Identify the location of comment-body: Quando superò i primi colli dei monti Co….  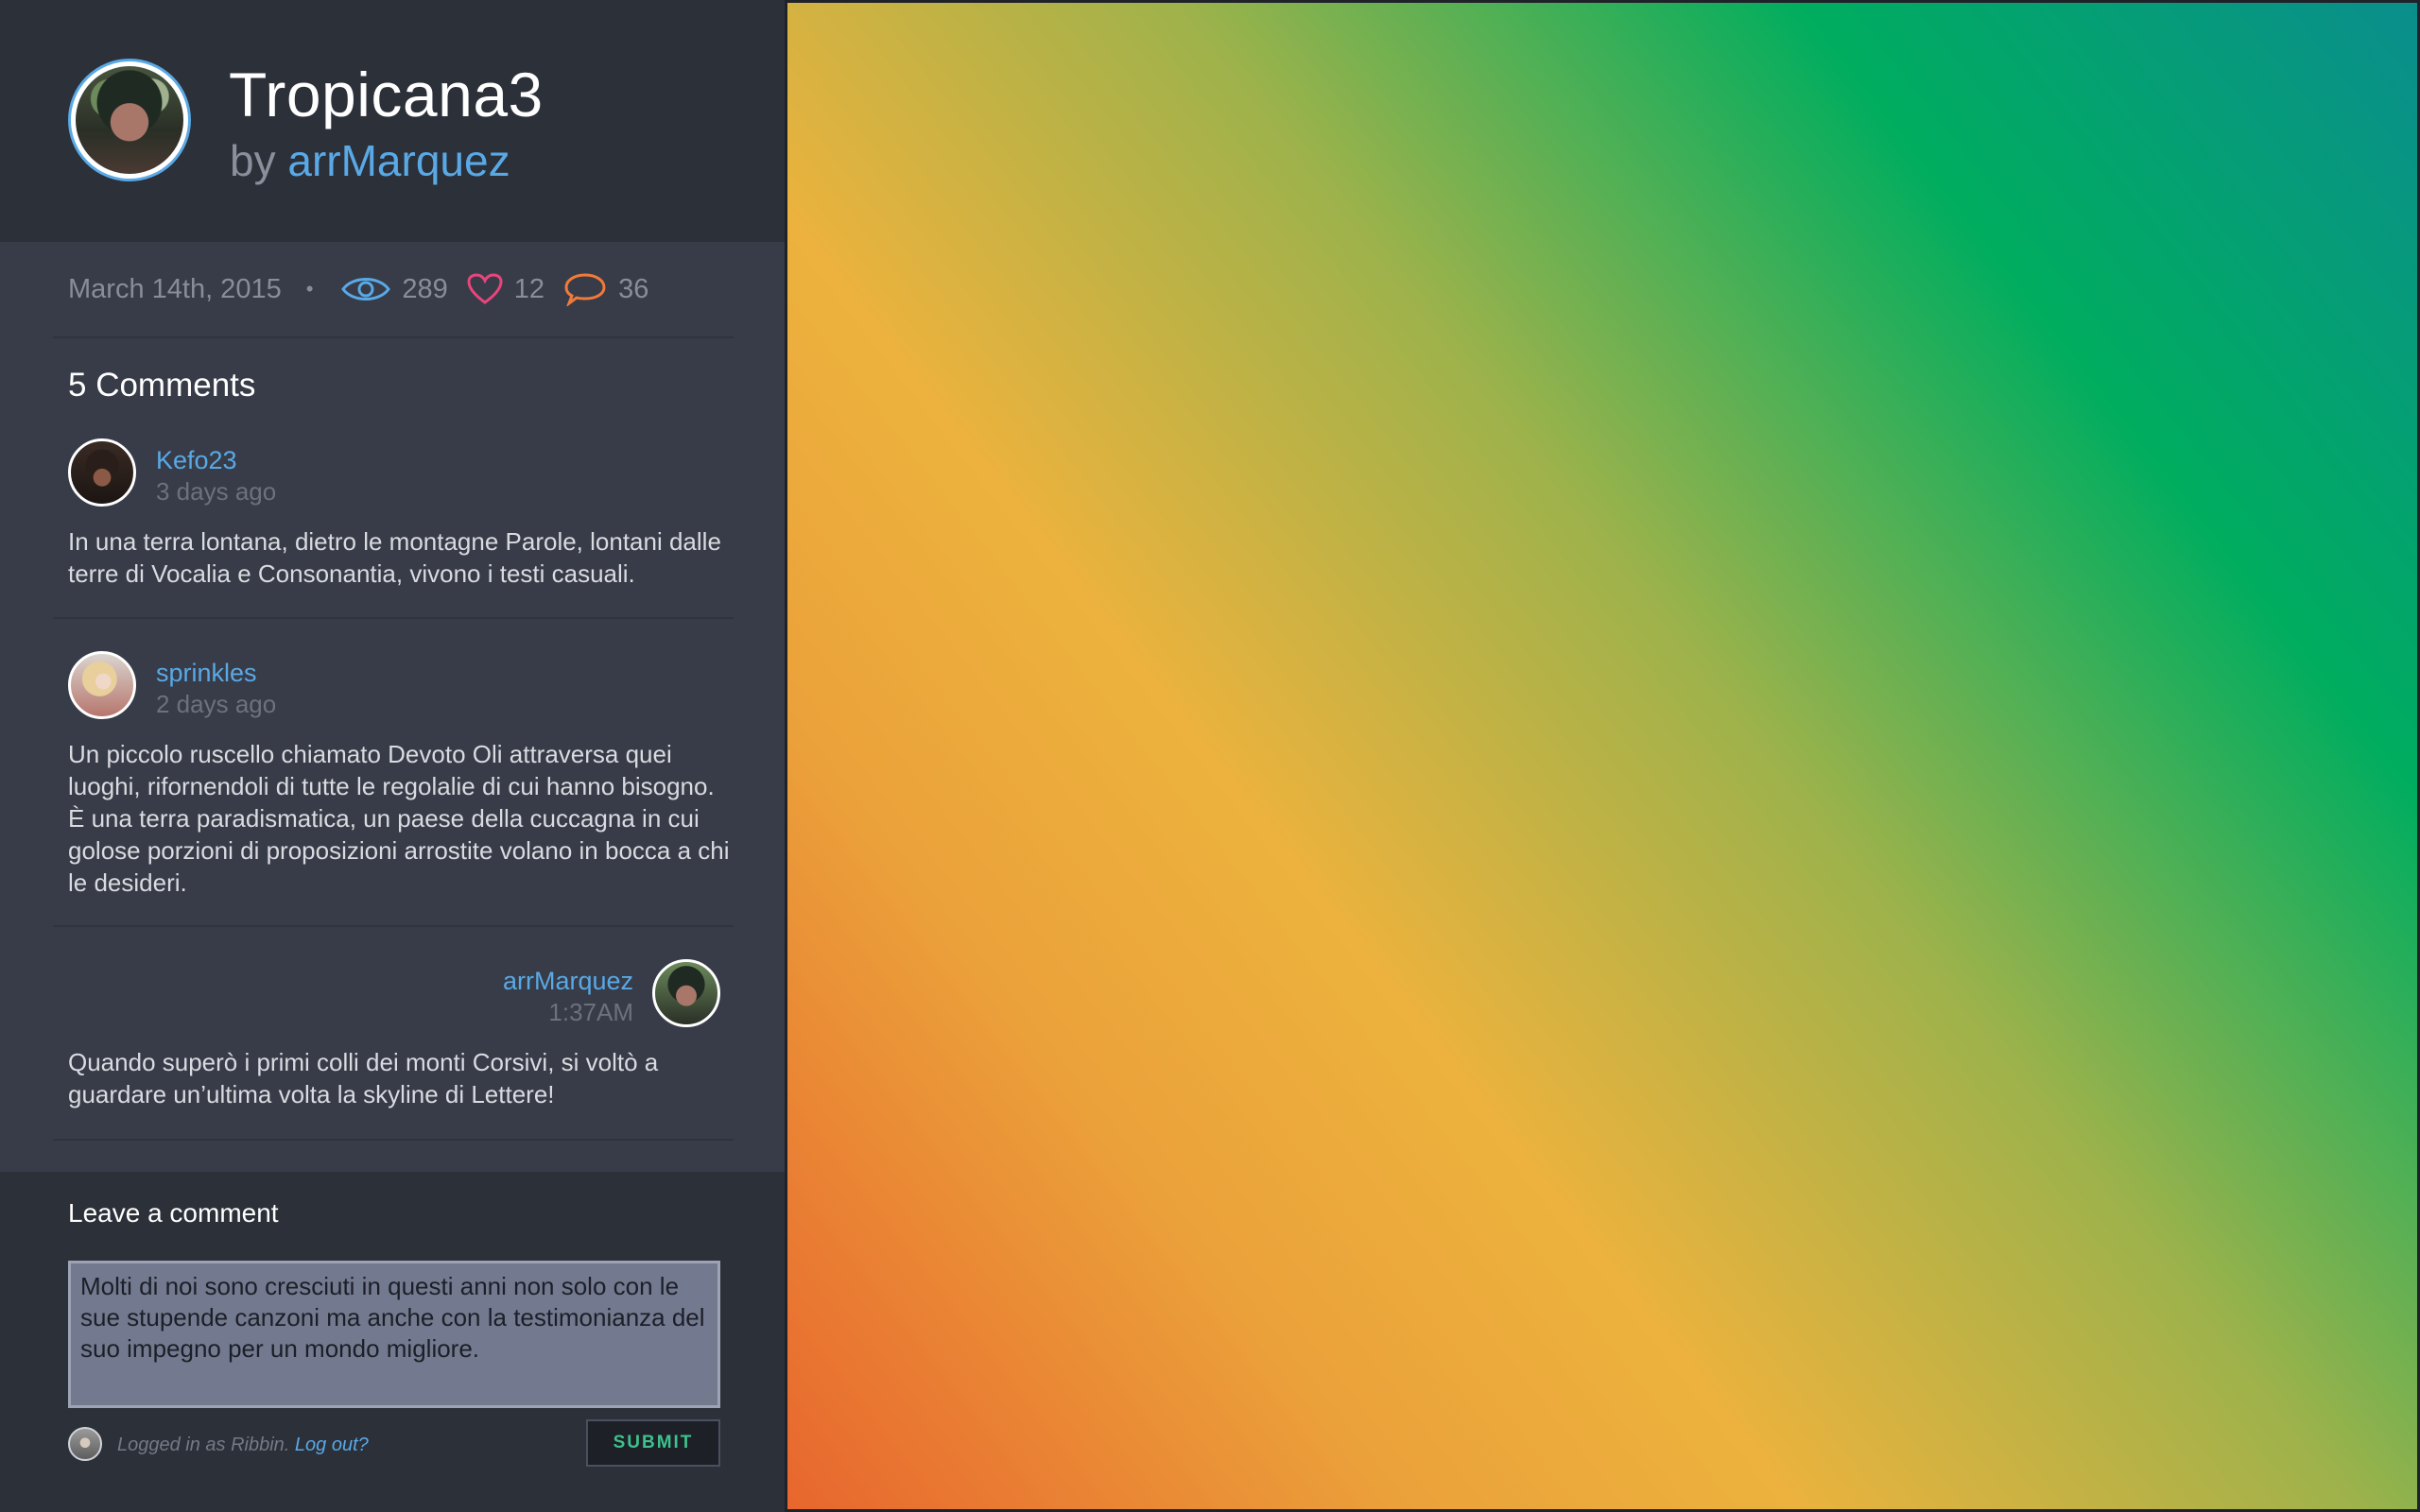
(363, 1078).